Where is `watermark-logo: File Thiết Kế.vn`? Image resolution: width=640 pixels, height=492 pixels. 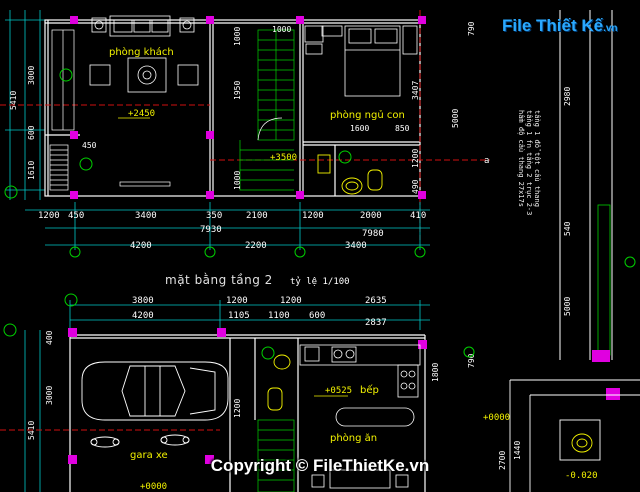
watermark-logo: File Thiết Kế.vn is located at coordinates (555, 27).